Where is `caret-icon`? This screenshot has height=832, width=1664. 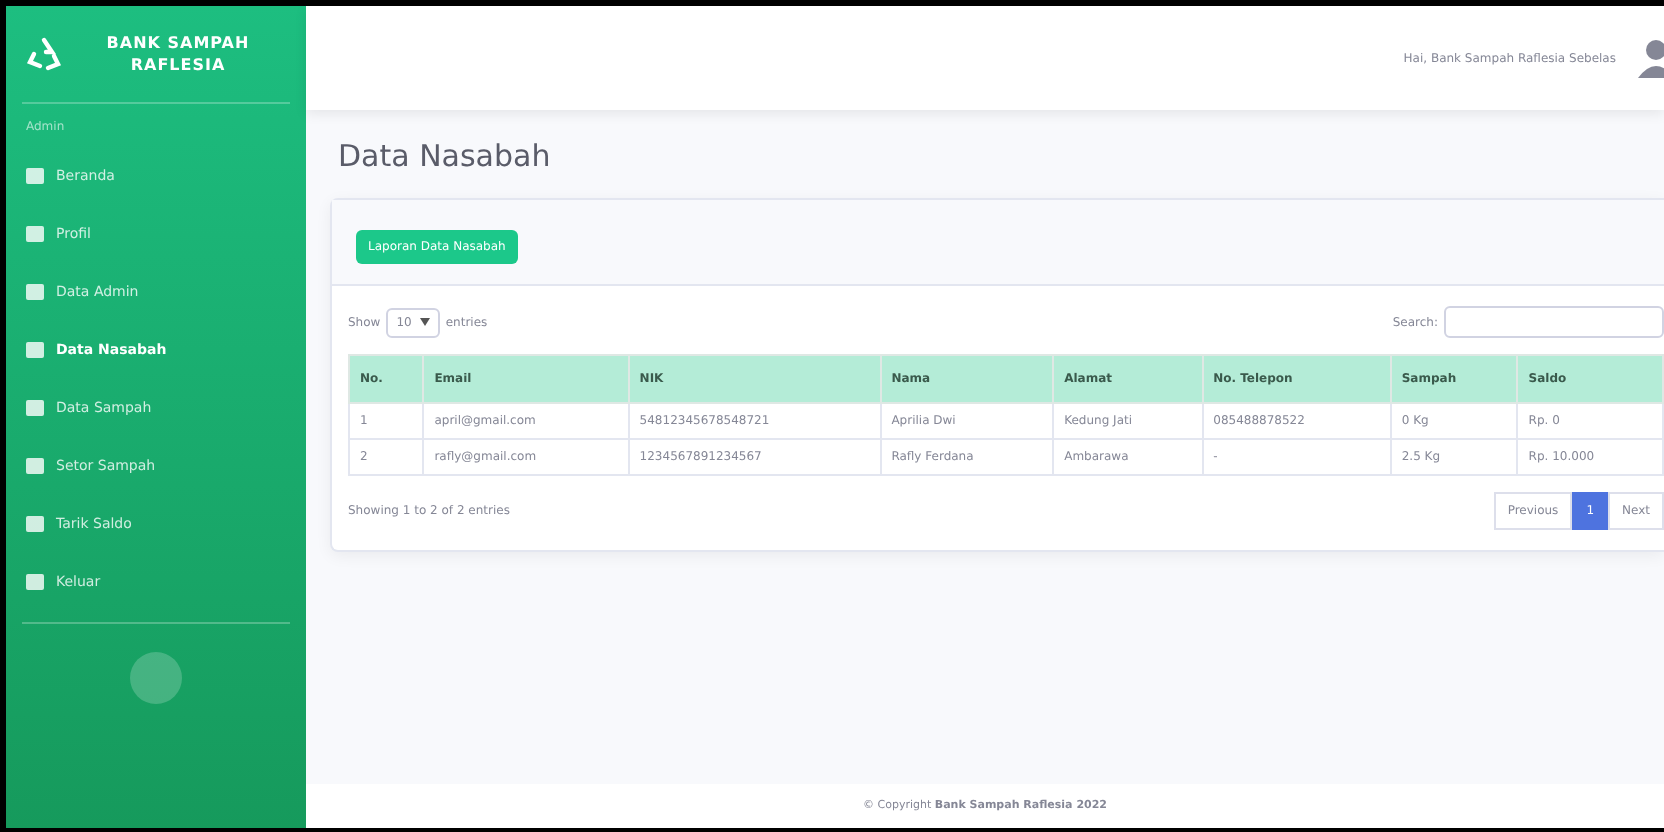
caret-icon is located at coordinates (424, 322).